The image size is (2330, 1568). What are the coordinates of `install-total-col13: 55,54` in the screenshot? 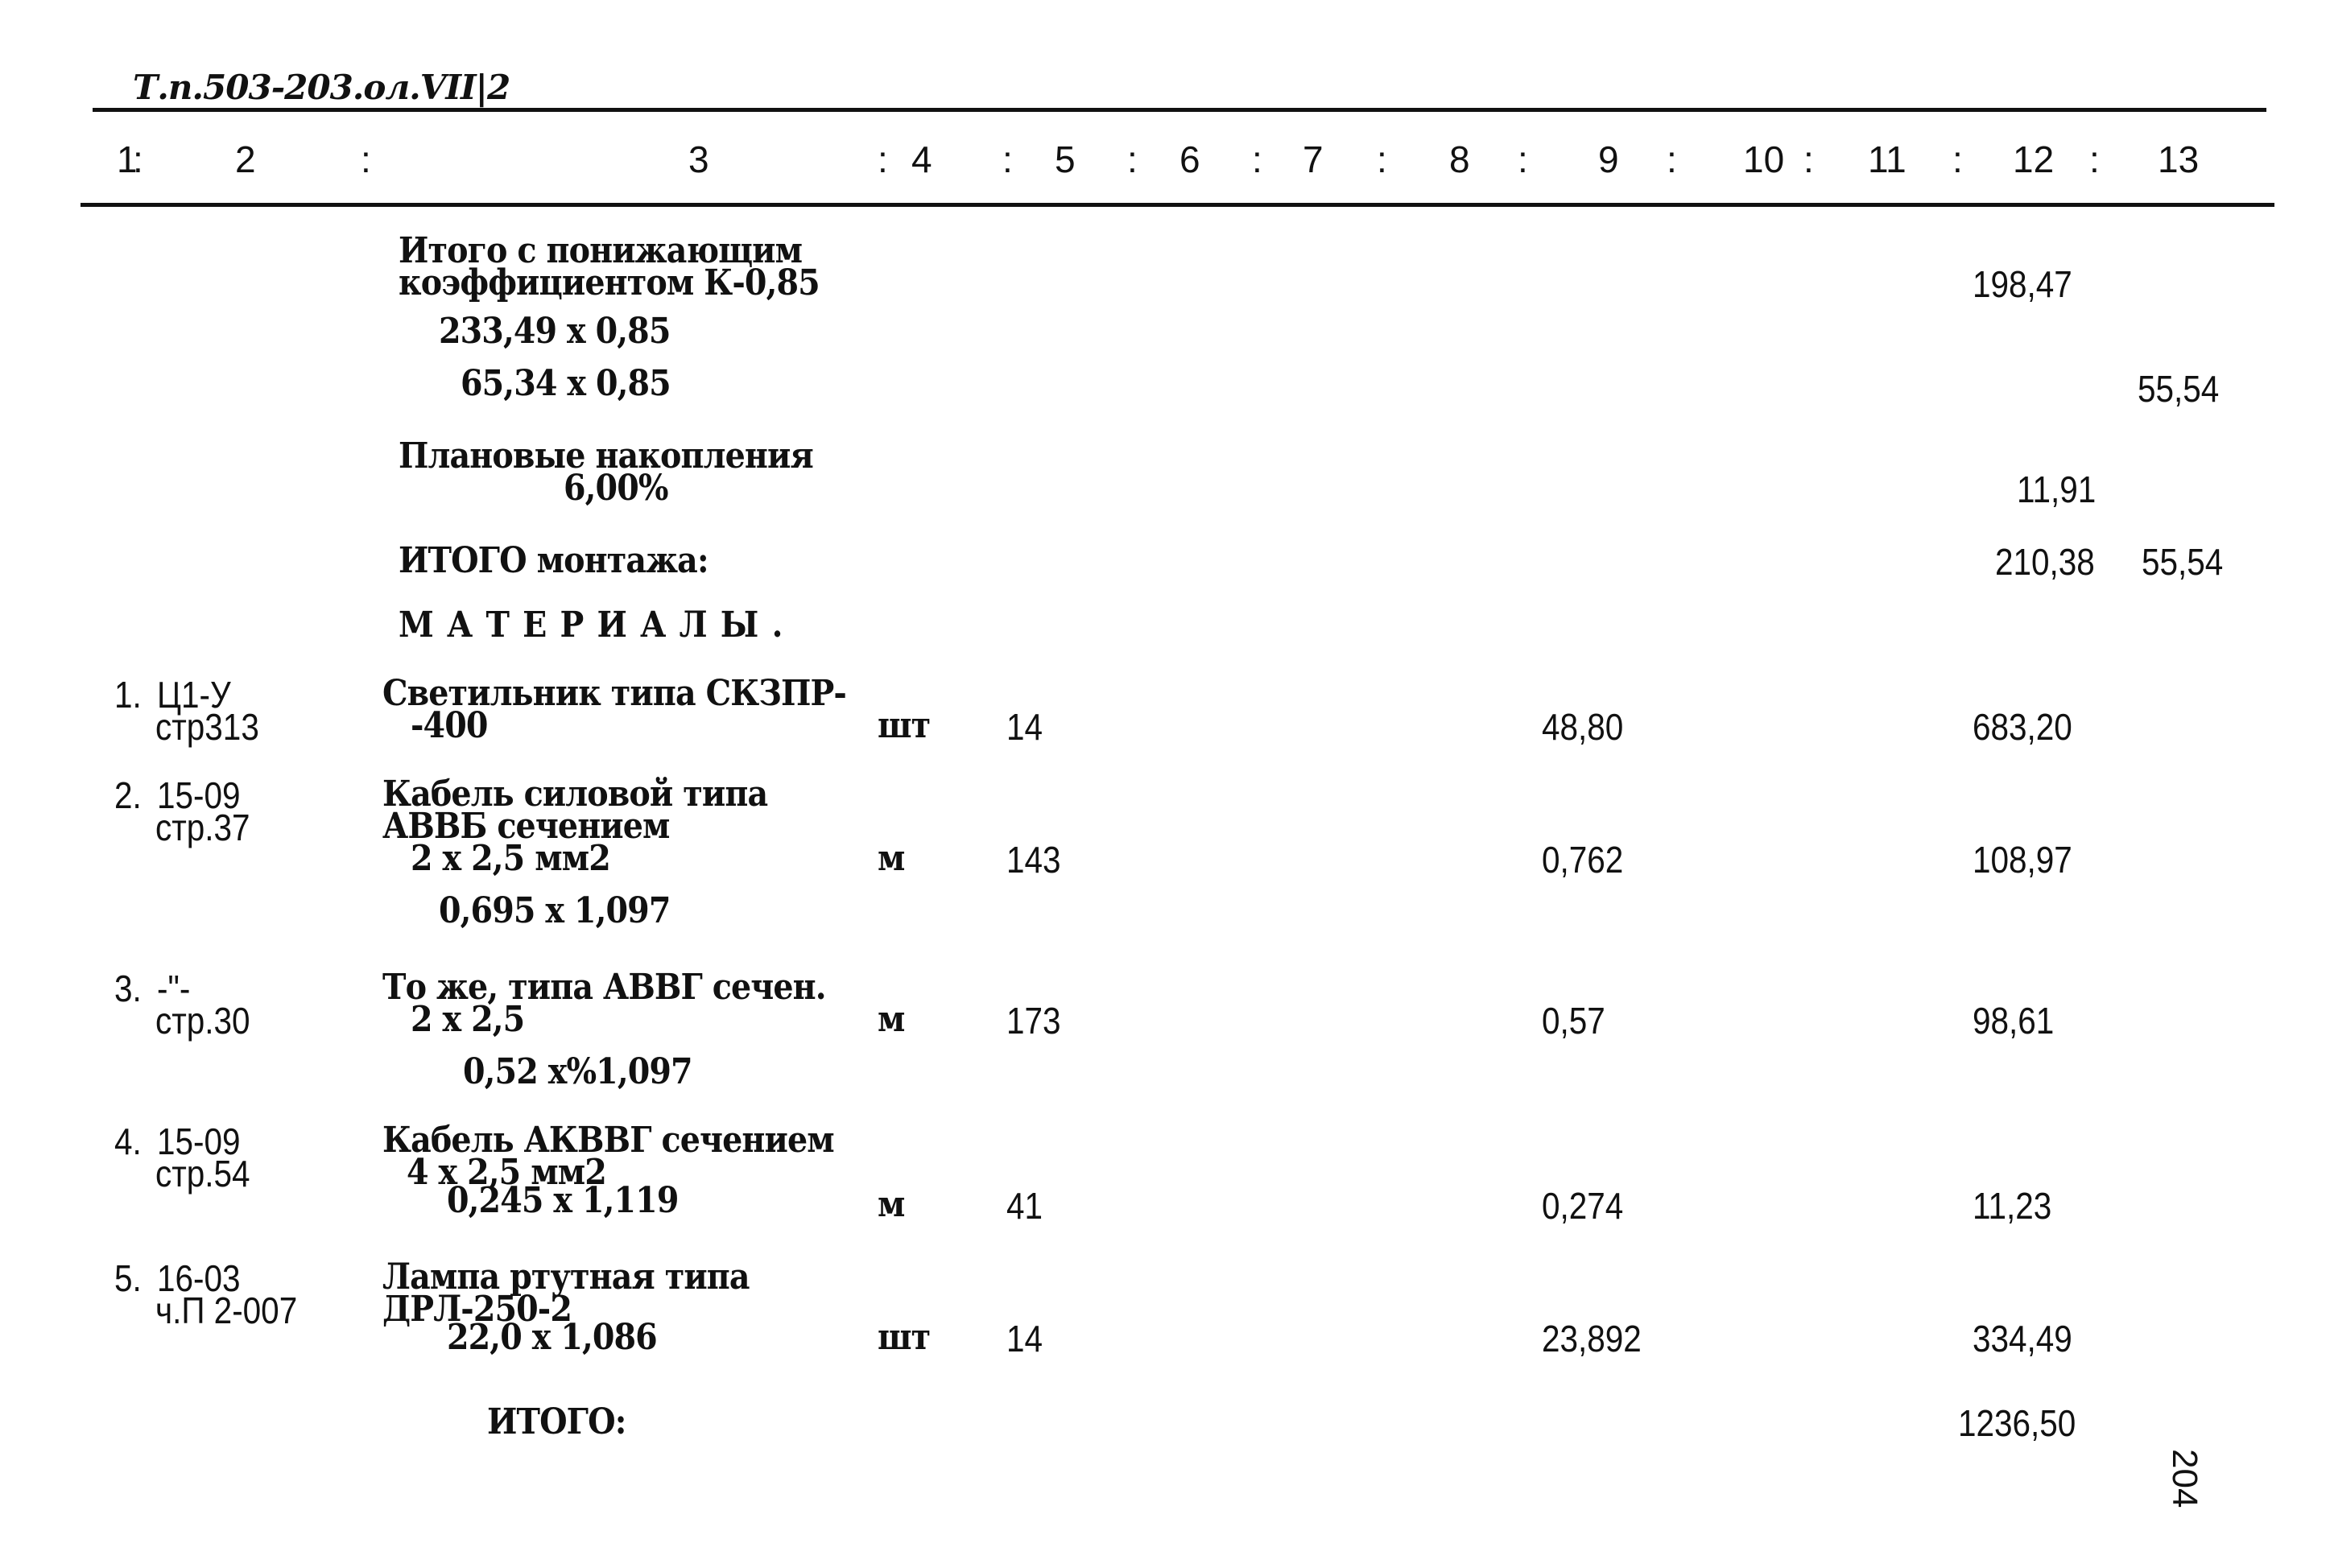 It's located at (2183, 562).